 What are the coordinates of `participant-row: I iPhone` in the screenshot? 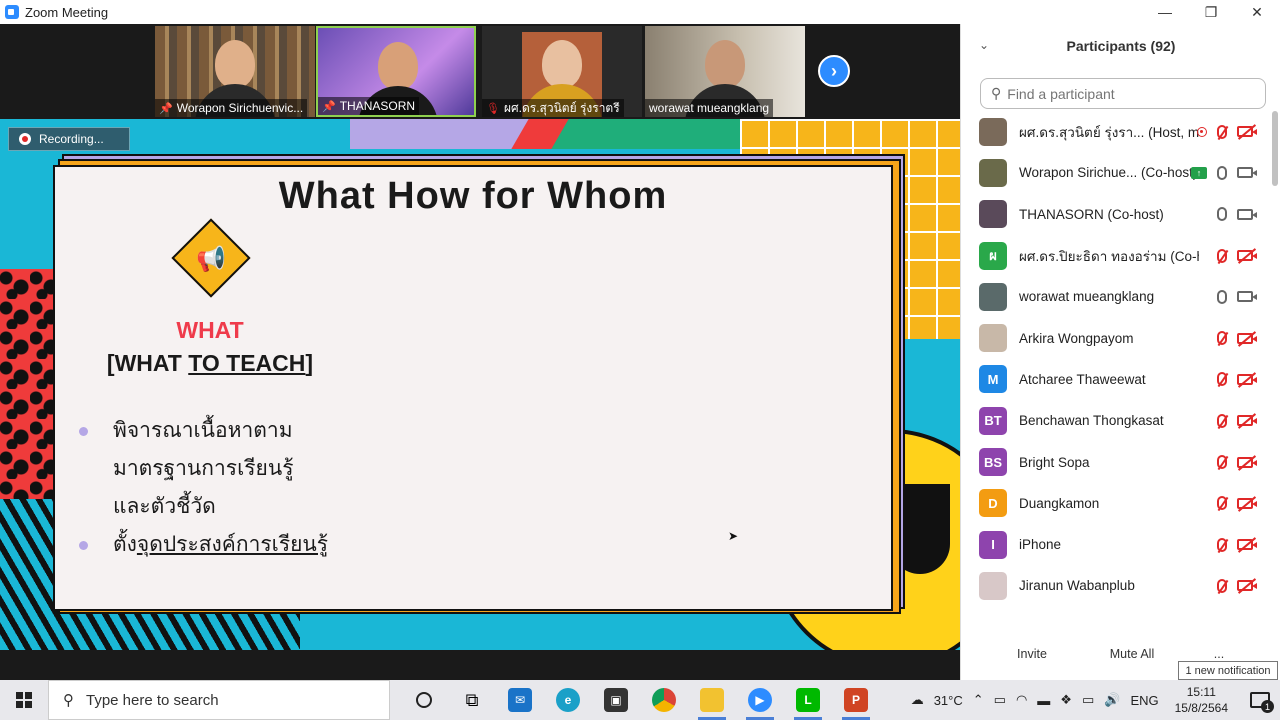 It's located at (1116, 544).